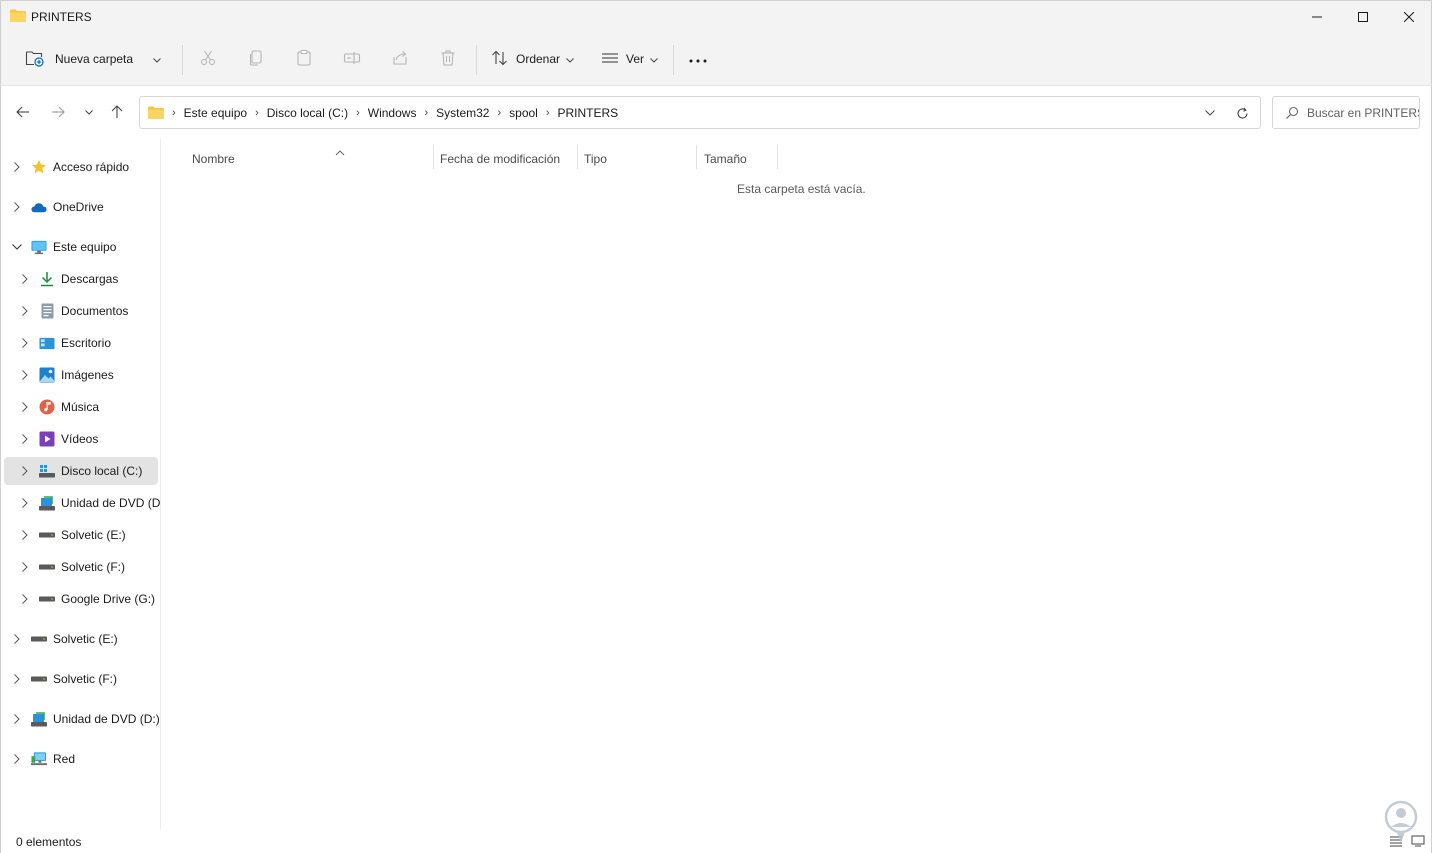 This screenshot has width=1432, height=853. I want to click on pictures-icon, so click(47, 375).